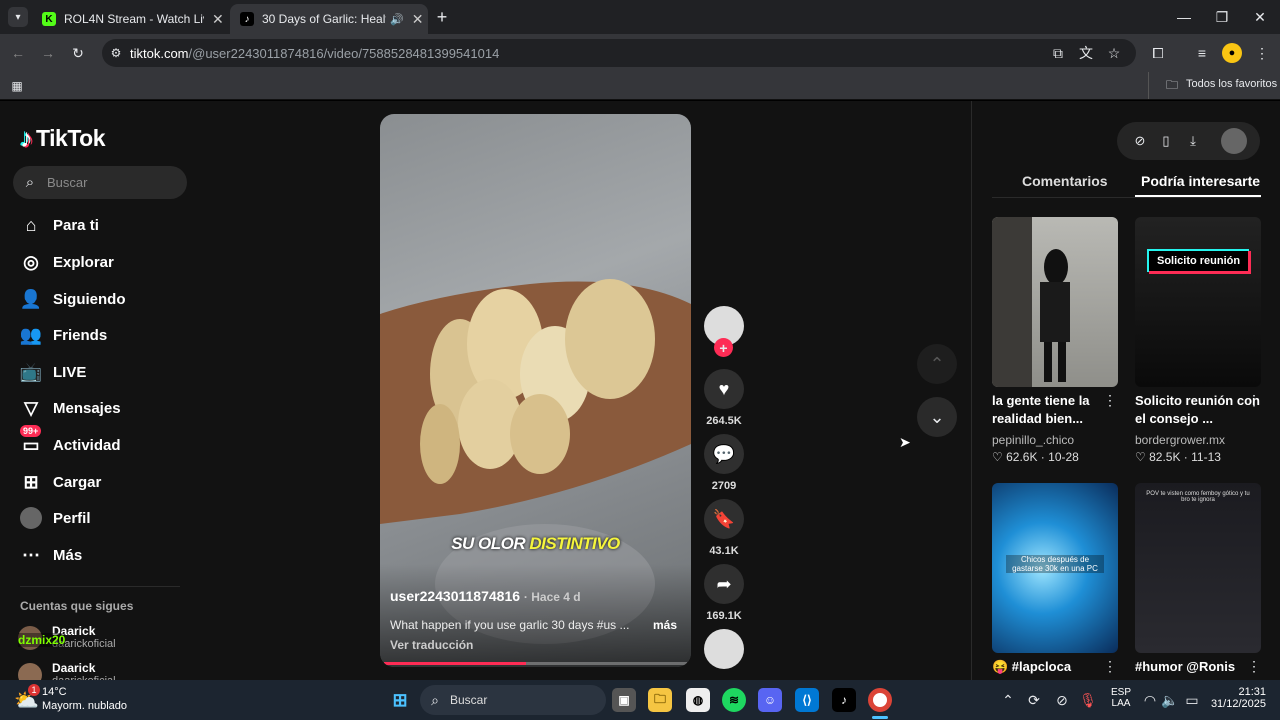 The height and width of the screenshot is (720, 1280). Describe the element at coordinates (724, 519) in the screenshot. I see `save-button: 🔖` at that location.